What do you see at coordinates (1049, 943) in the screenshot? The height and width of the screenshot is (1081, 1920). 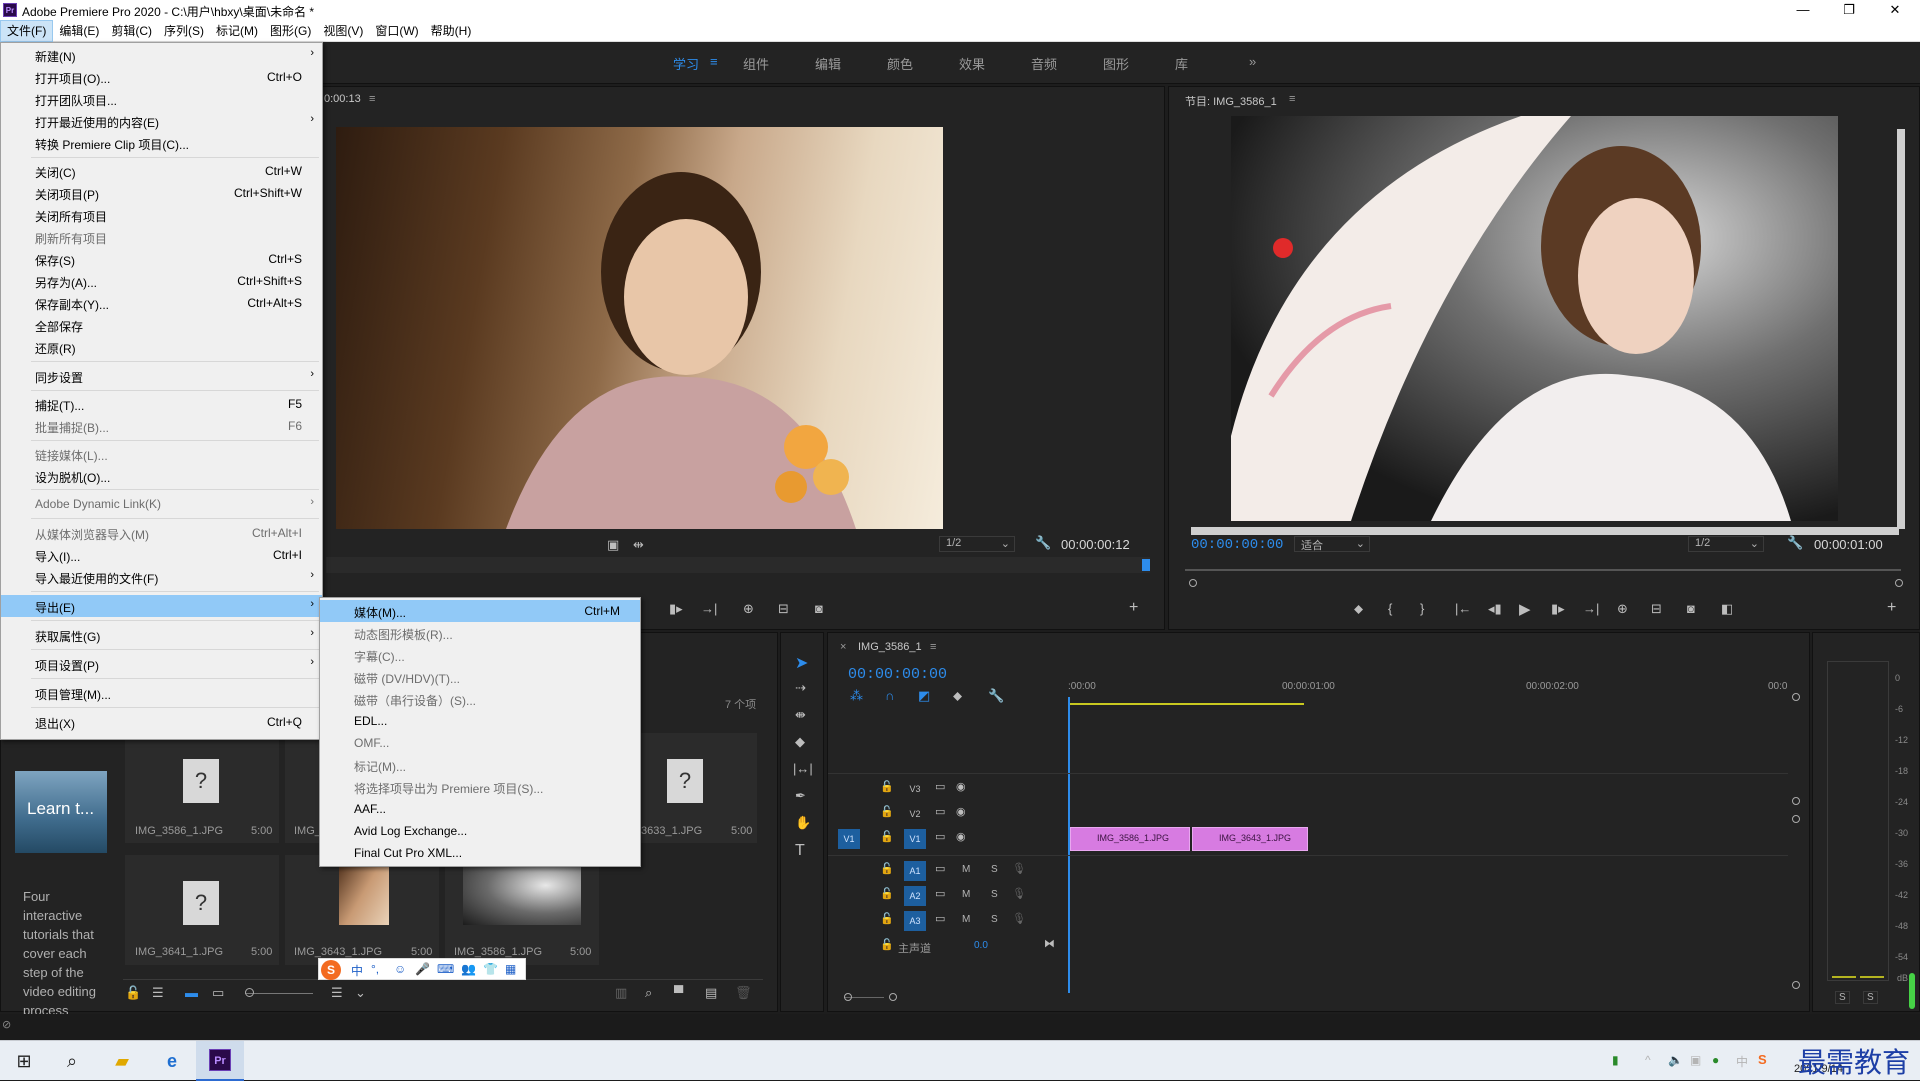 I see `go-to-out-icon: ⧓` at bounding box center [1049, 943].